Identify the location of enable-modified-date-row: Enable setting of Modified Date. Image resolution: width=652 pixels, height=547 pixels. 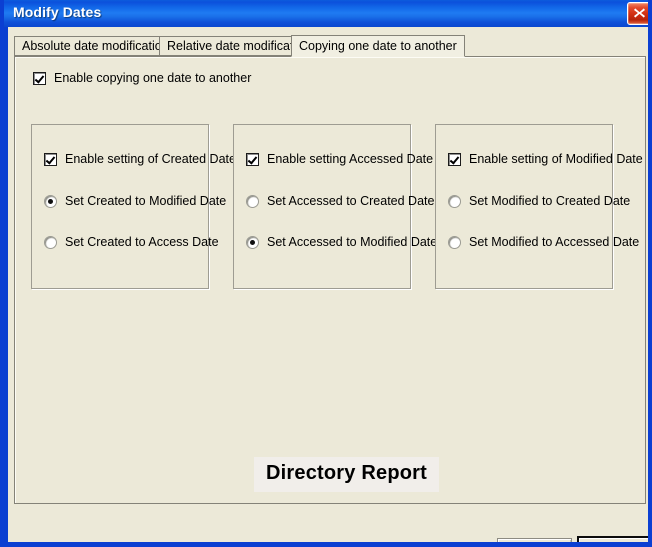
(545, 159).